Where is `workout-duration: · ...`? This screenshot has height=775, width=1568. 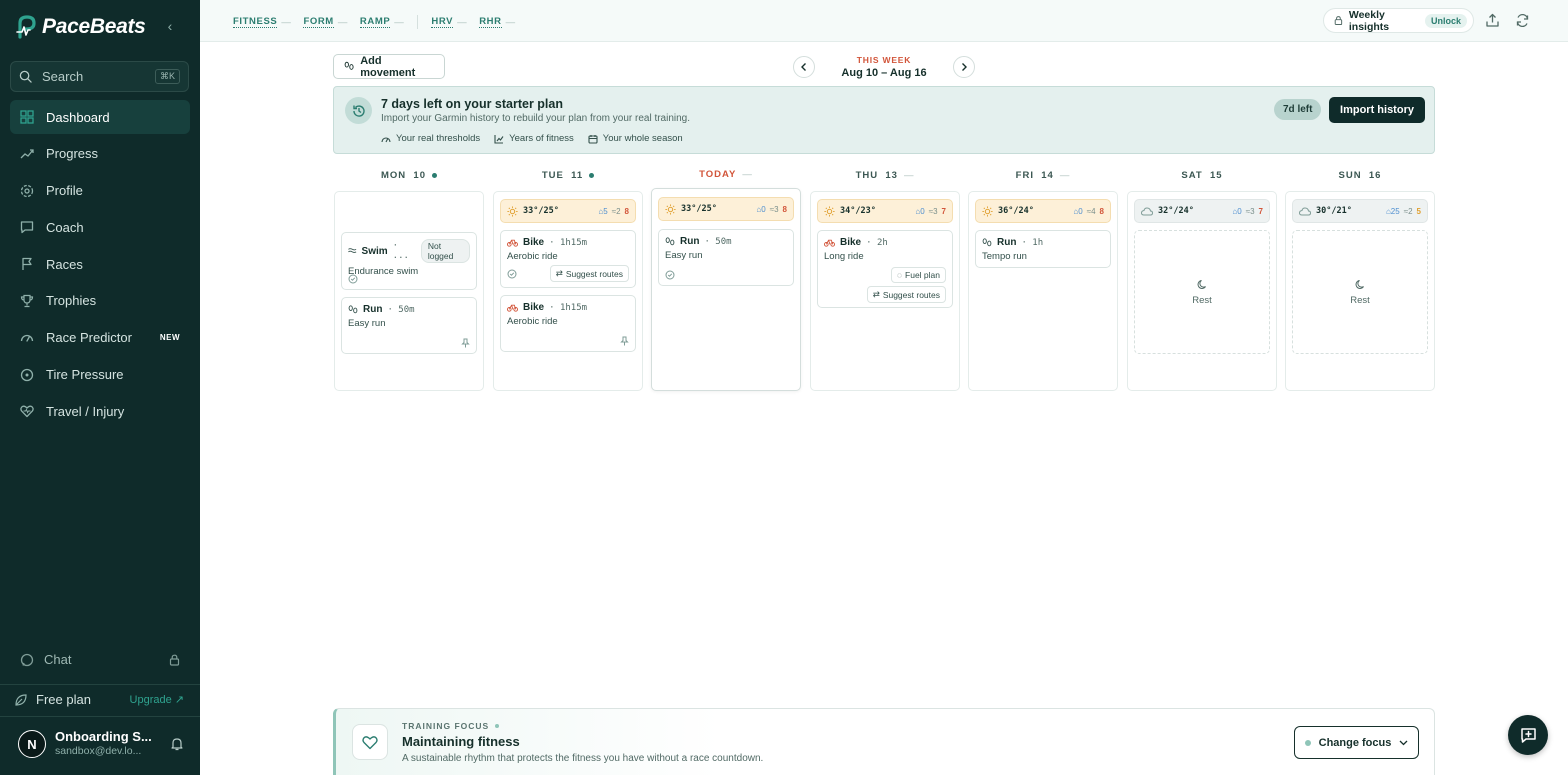 workout-duration: · ... is located at coordinates (400, 251).